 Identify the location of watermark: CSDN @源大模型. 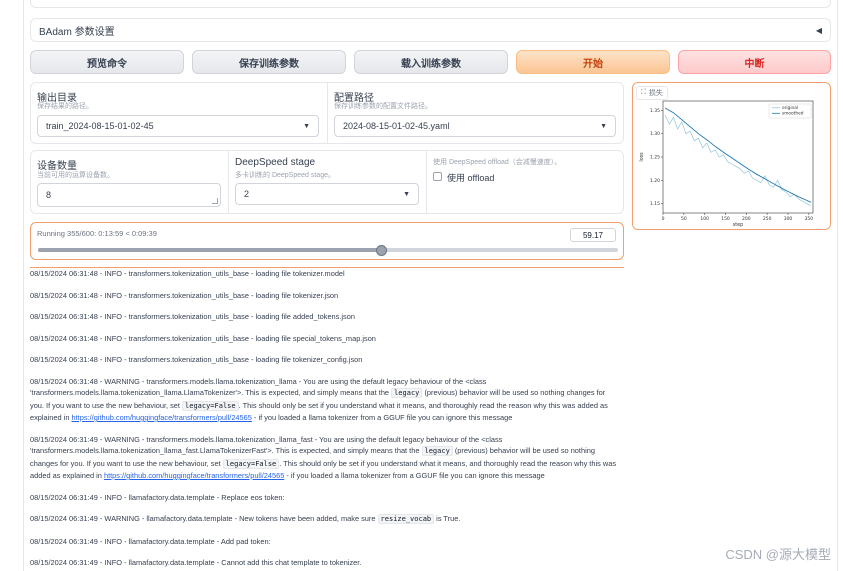
(778, 554).